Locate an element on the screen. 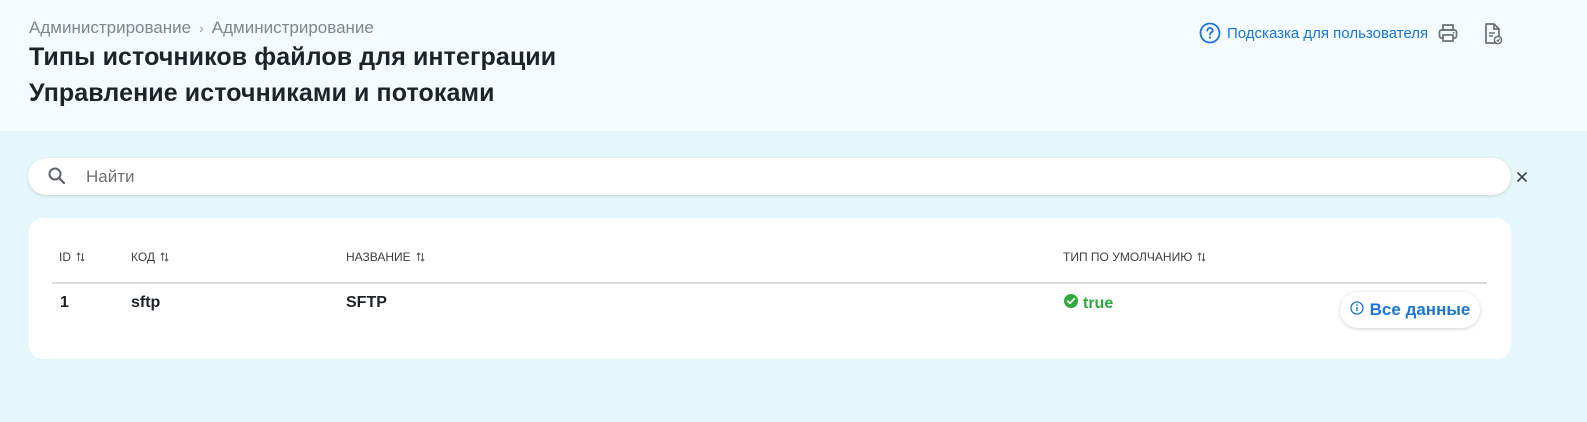  page-subtitle: Управление источниками и потоками is located at coordinates (262, 93).